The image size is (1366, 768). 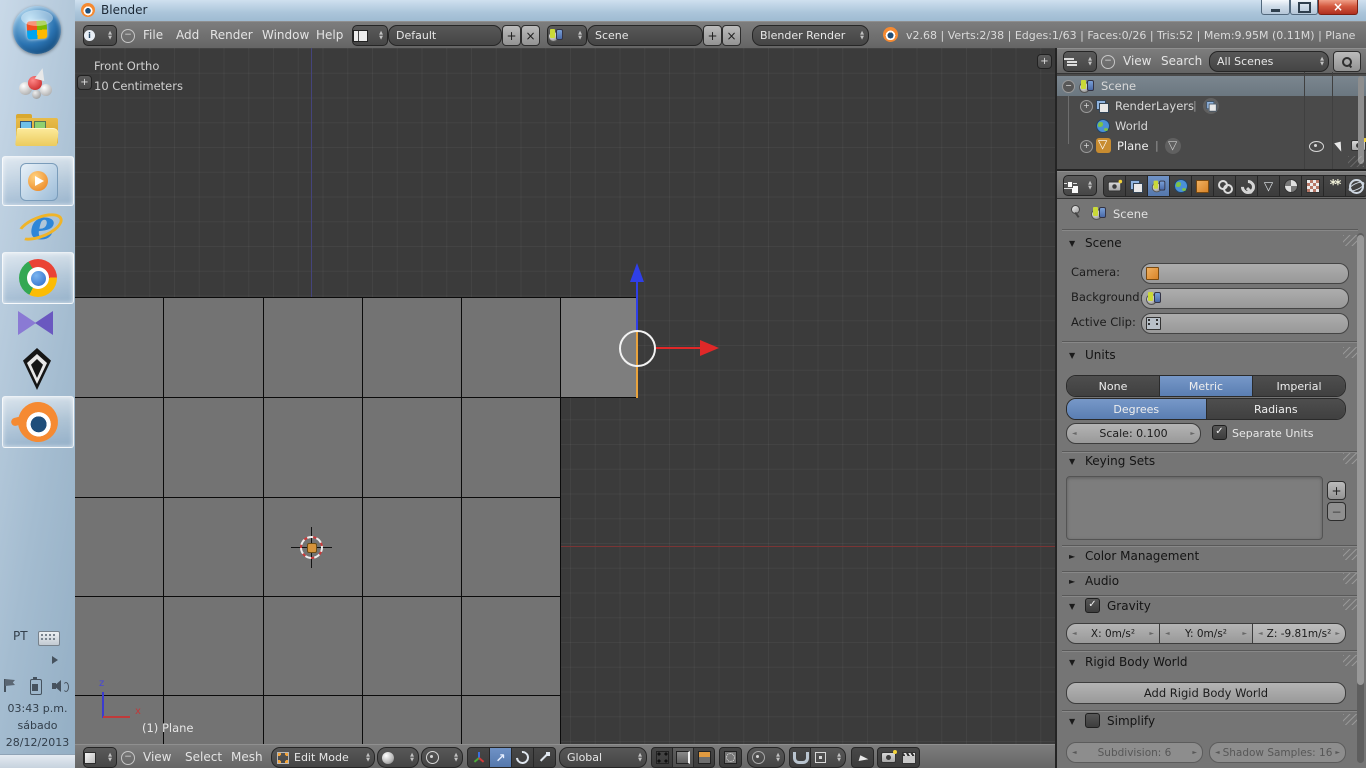 What do you see at coordinates (37, 708) in the screenshot?
I see `clock-time: 03:43 p.m.` at bounding box center [37, 708].